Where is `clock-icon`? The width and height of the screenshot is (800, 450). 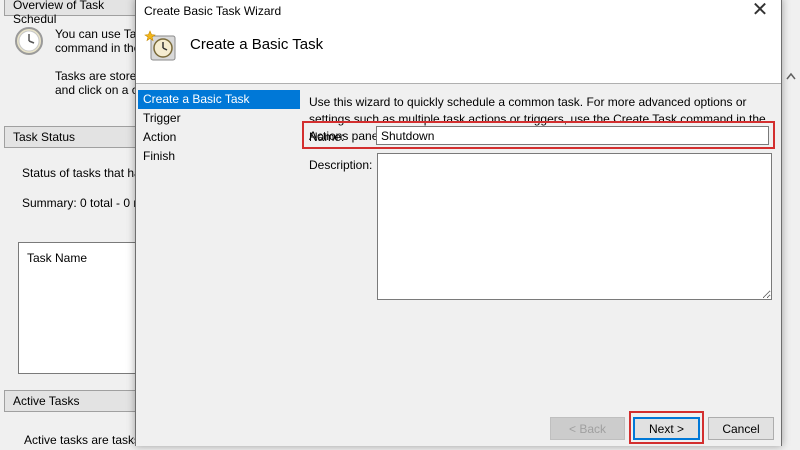 clock-icon is located at coordinates (29, 41).